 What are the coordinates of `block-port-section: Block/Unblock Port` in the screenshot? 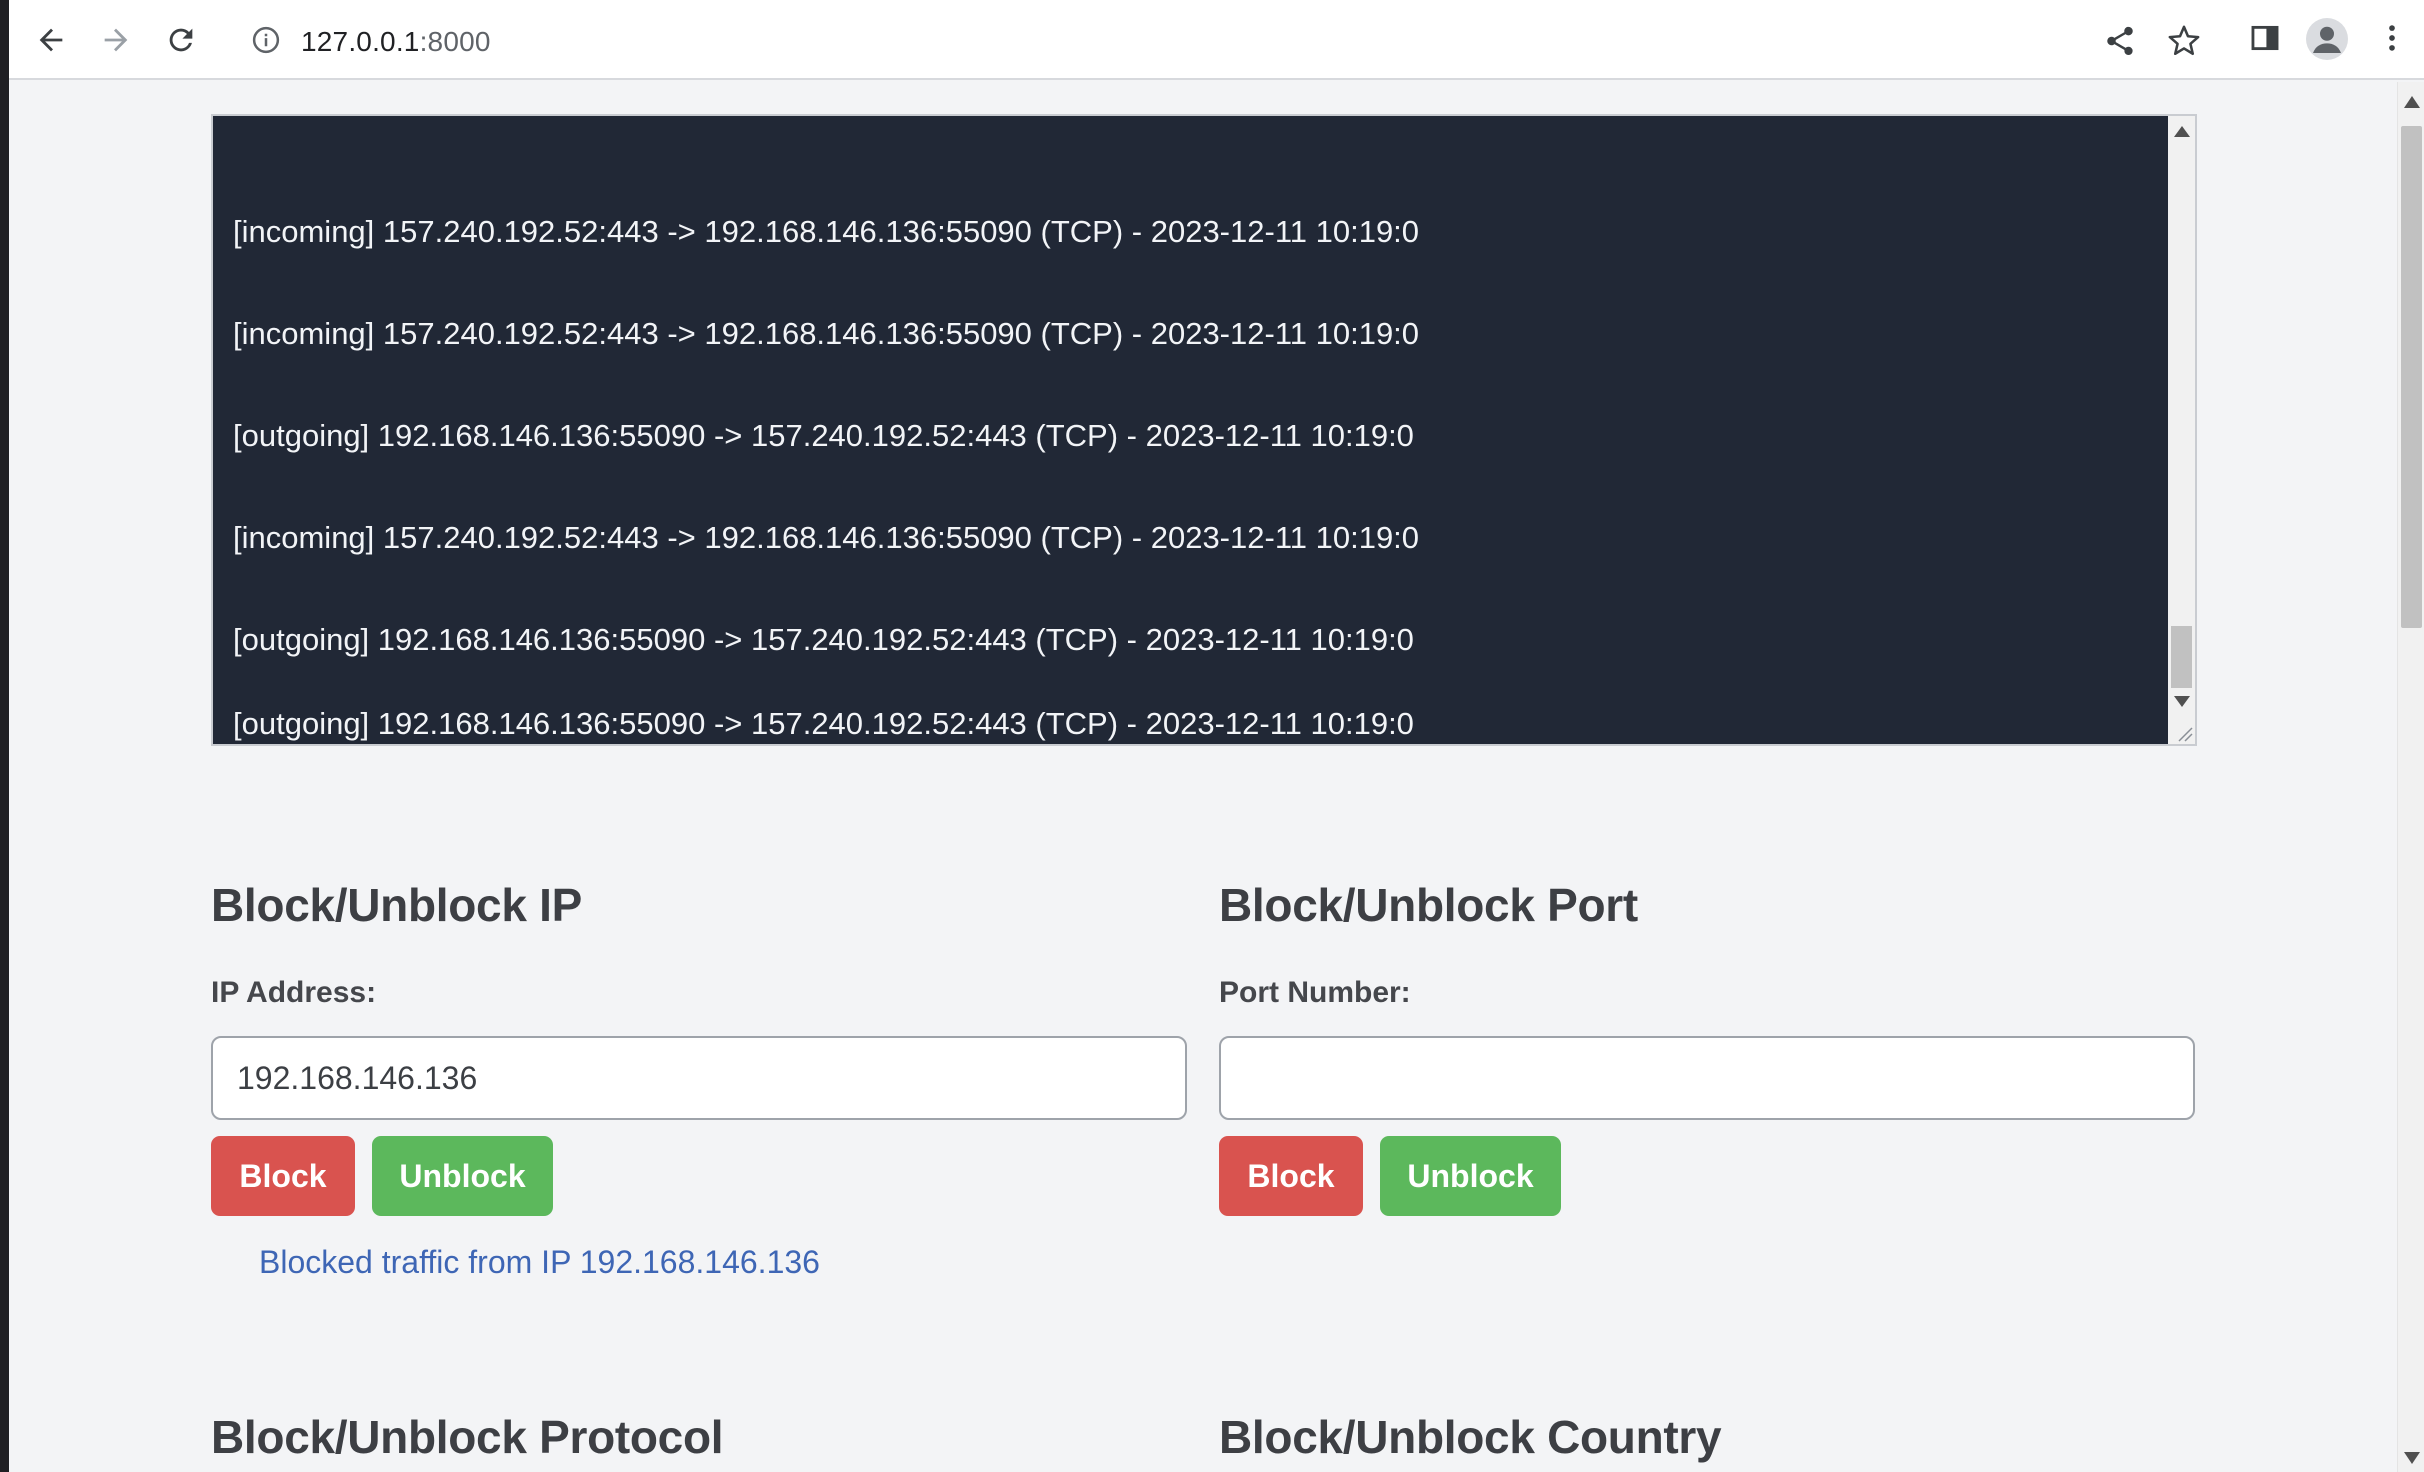 It's located at (1707, 905).